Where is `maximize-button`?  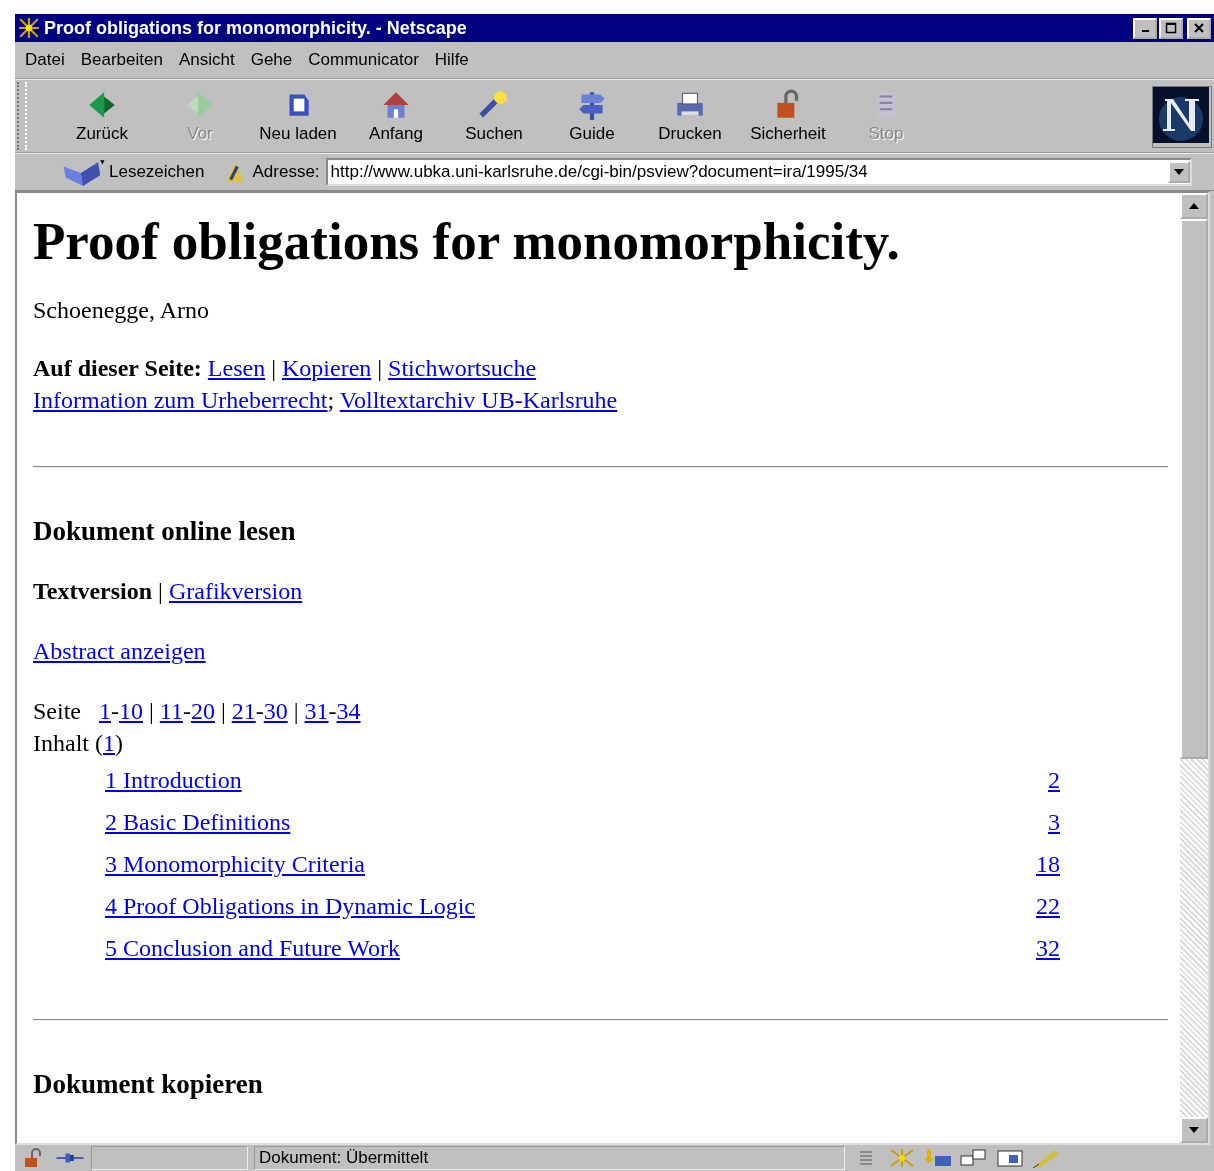
maximize-button is located at coordinates (1171, 28).